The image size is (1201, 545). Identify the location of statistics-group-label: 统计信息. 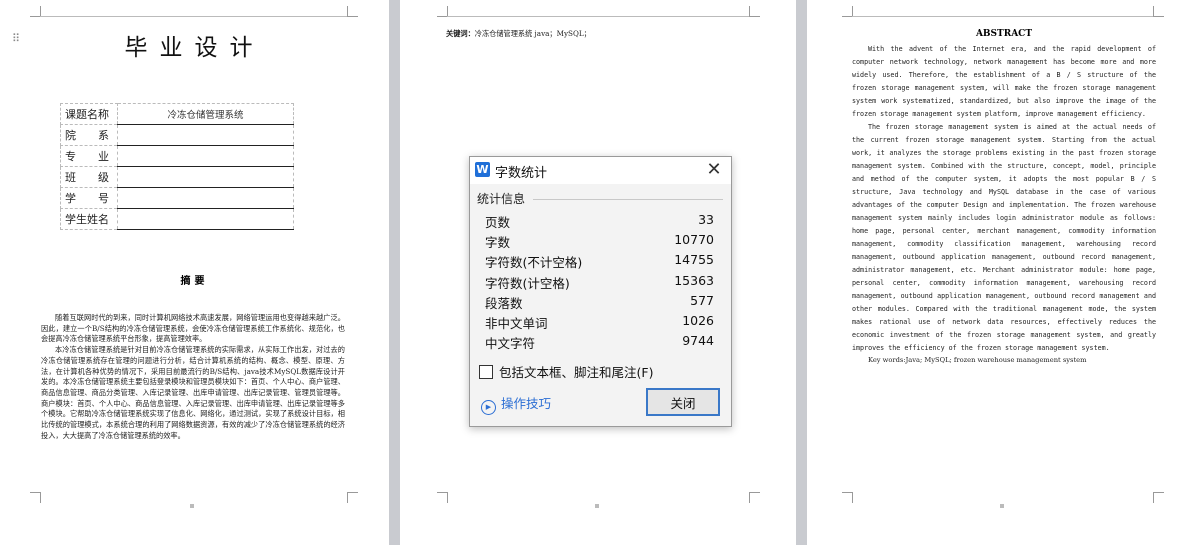
(501, 199).